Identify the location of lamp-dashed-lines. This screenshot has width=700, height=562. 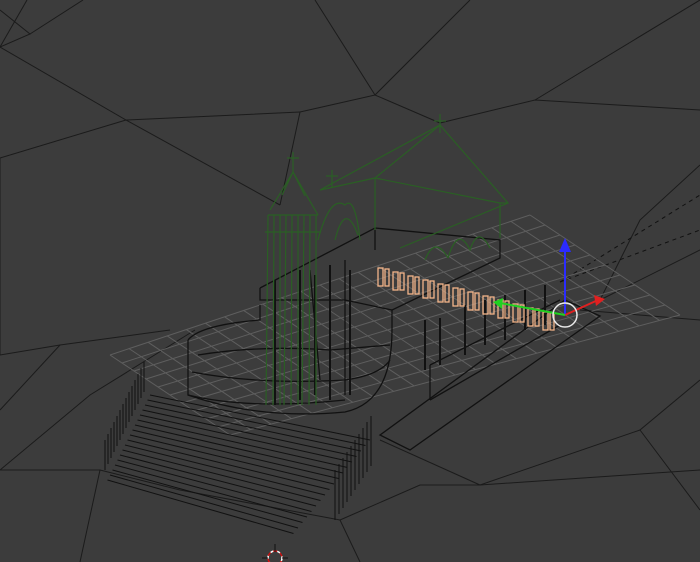
(629, 238).